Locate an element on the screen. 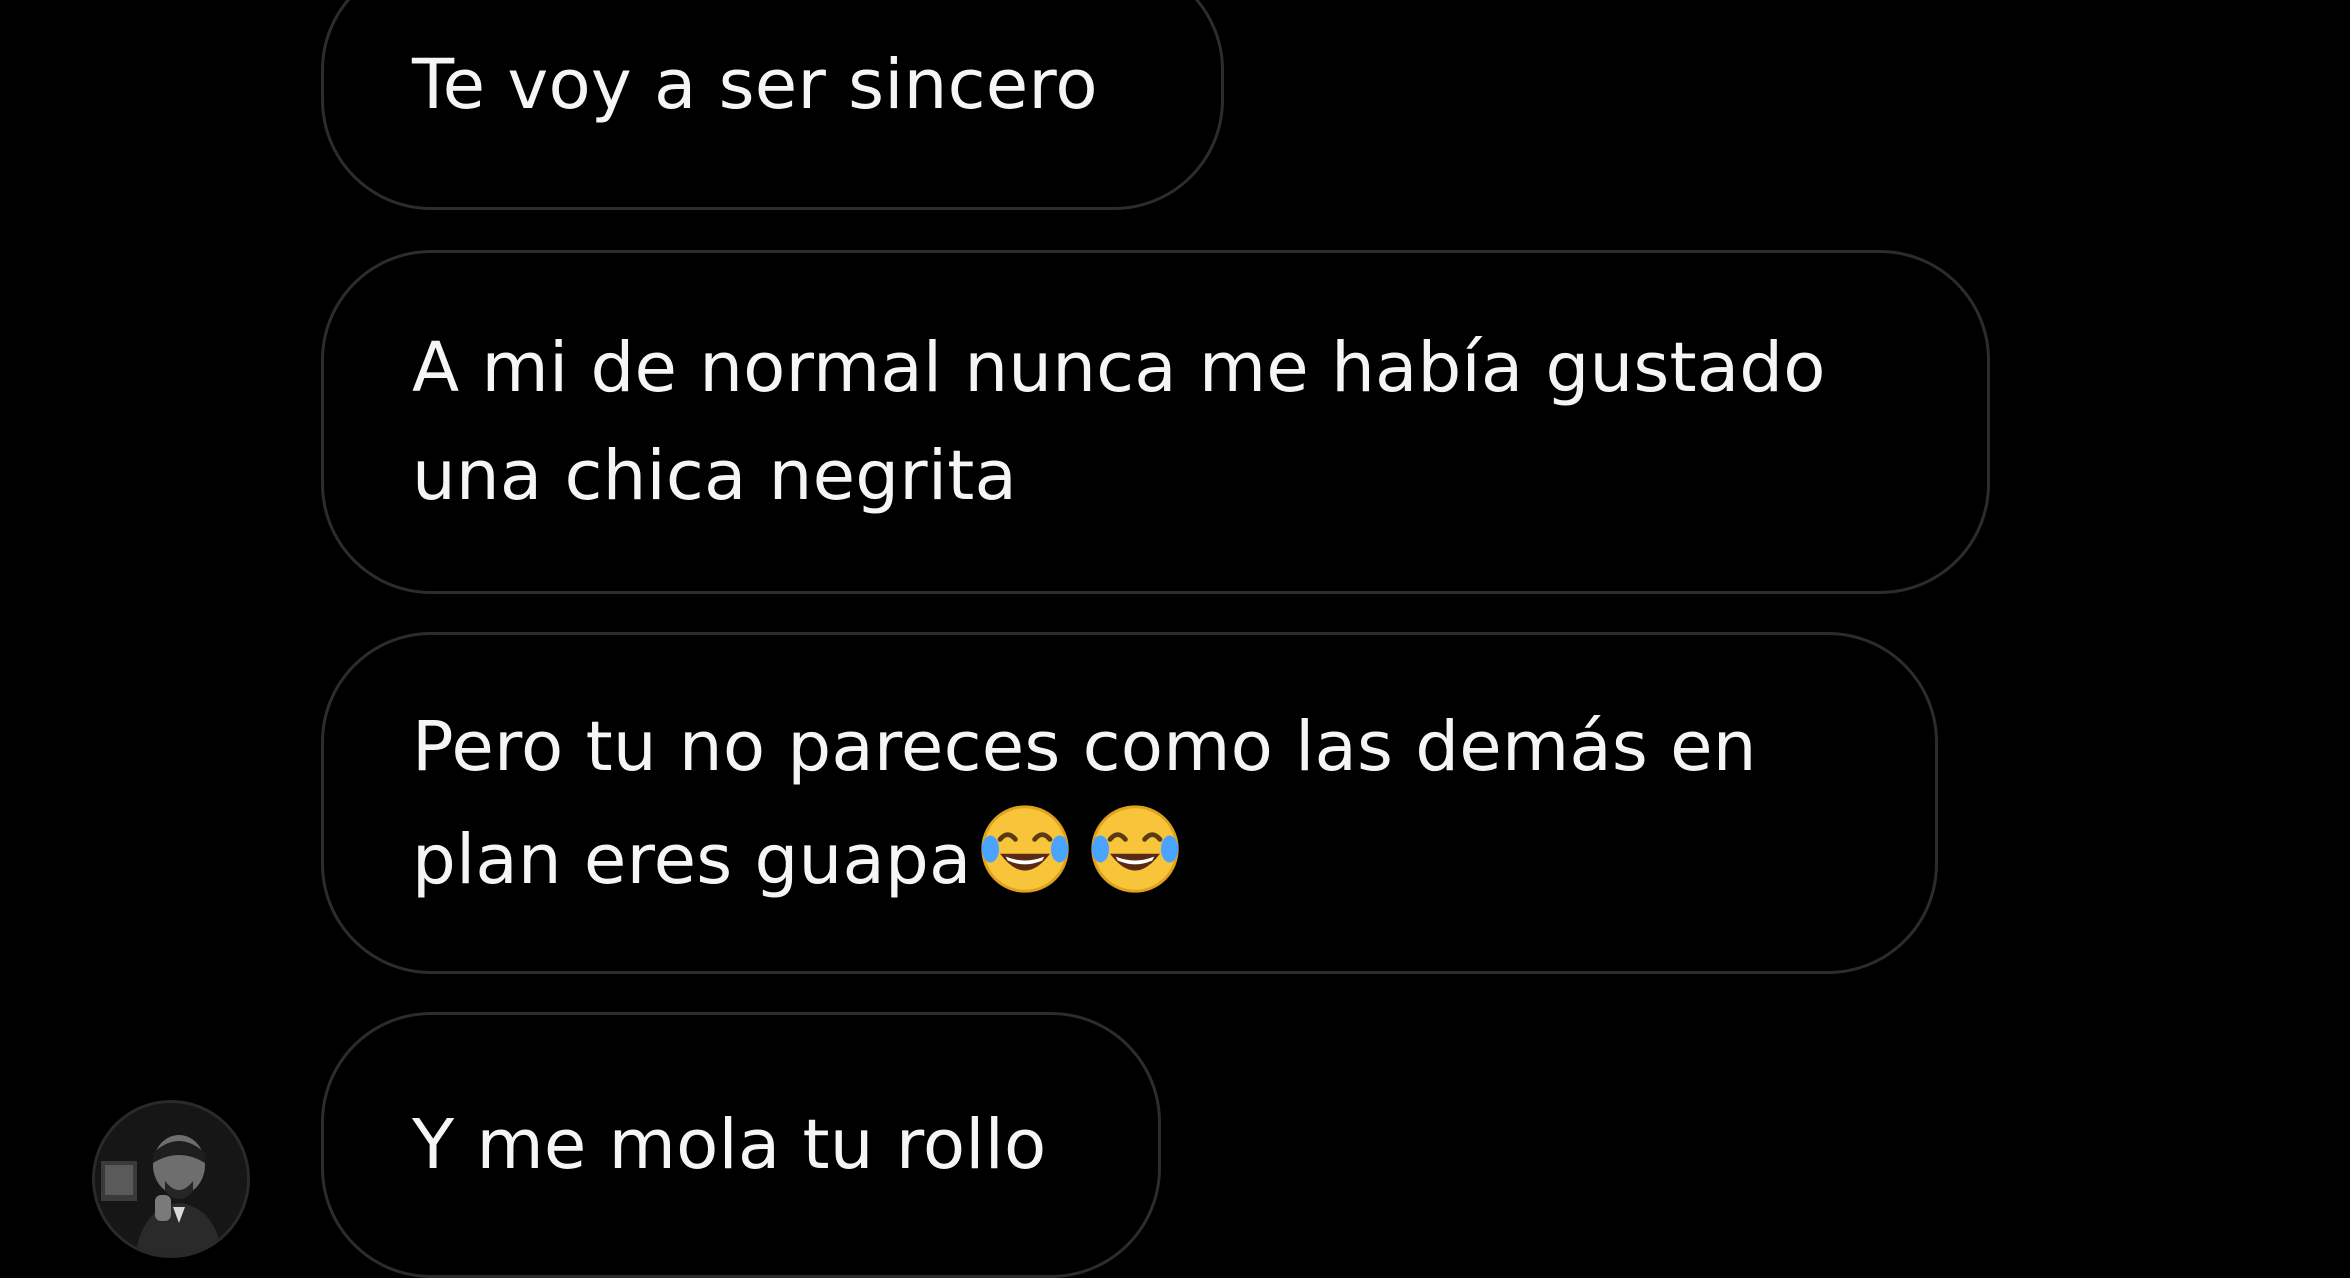 This screenshot has width=2350, height=1278. message-text: Y me mola tu rollo is located at coordinates (729, 1145).